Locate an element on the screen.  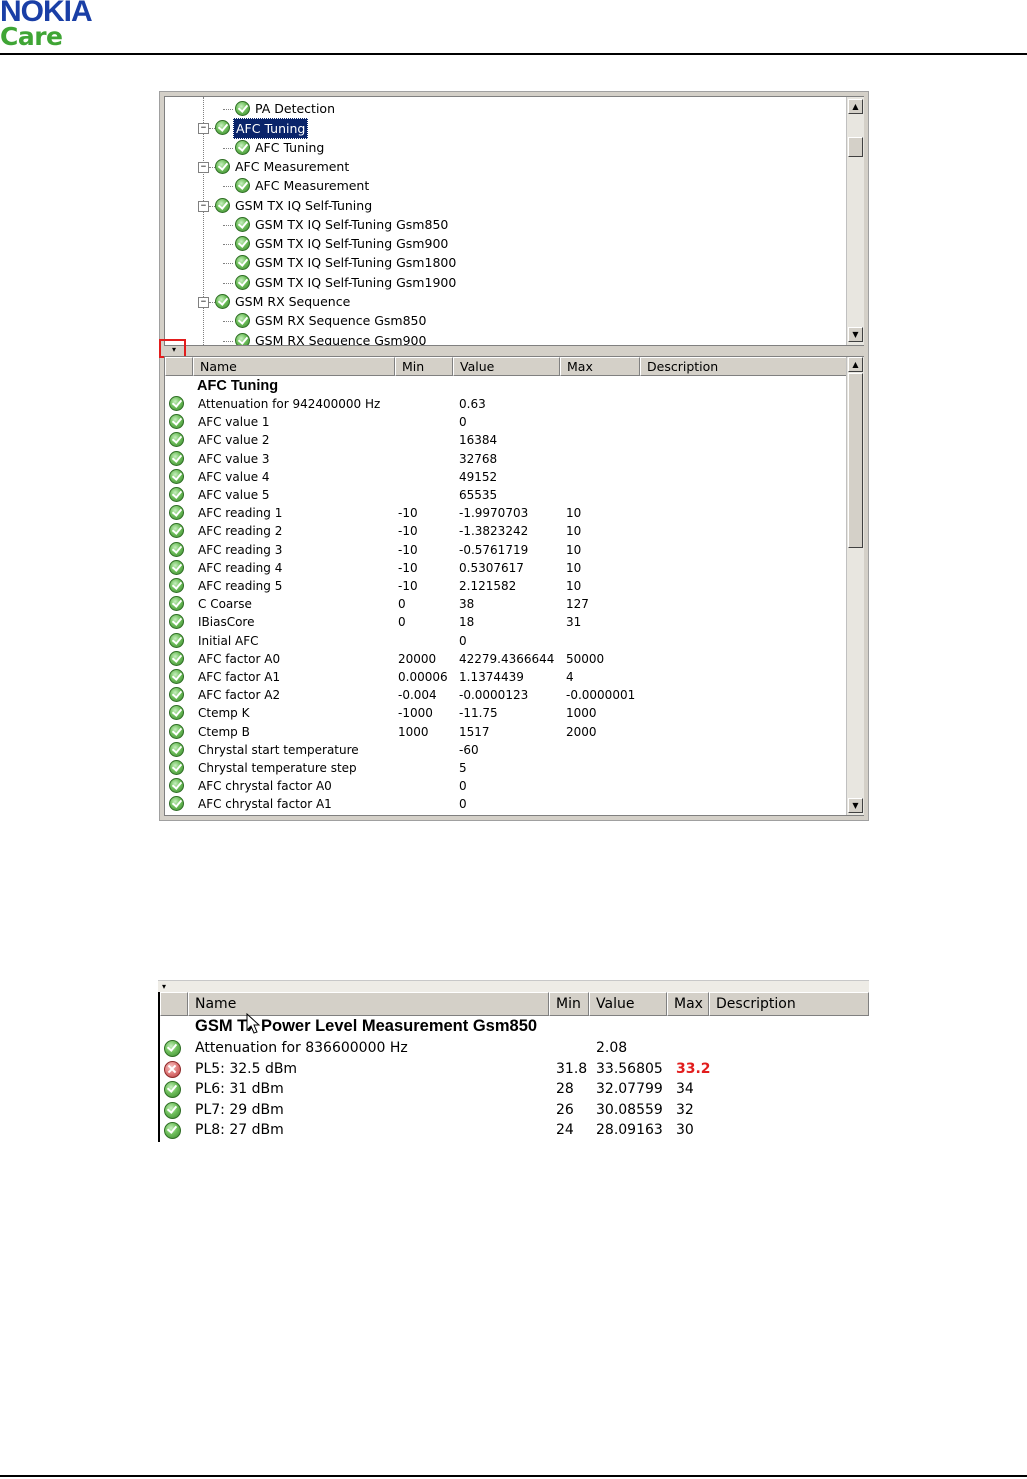
cell-max: 50000 is located at coordinates (585, 658).